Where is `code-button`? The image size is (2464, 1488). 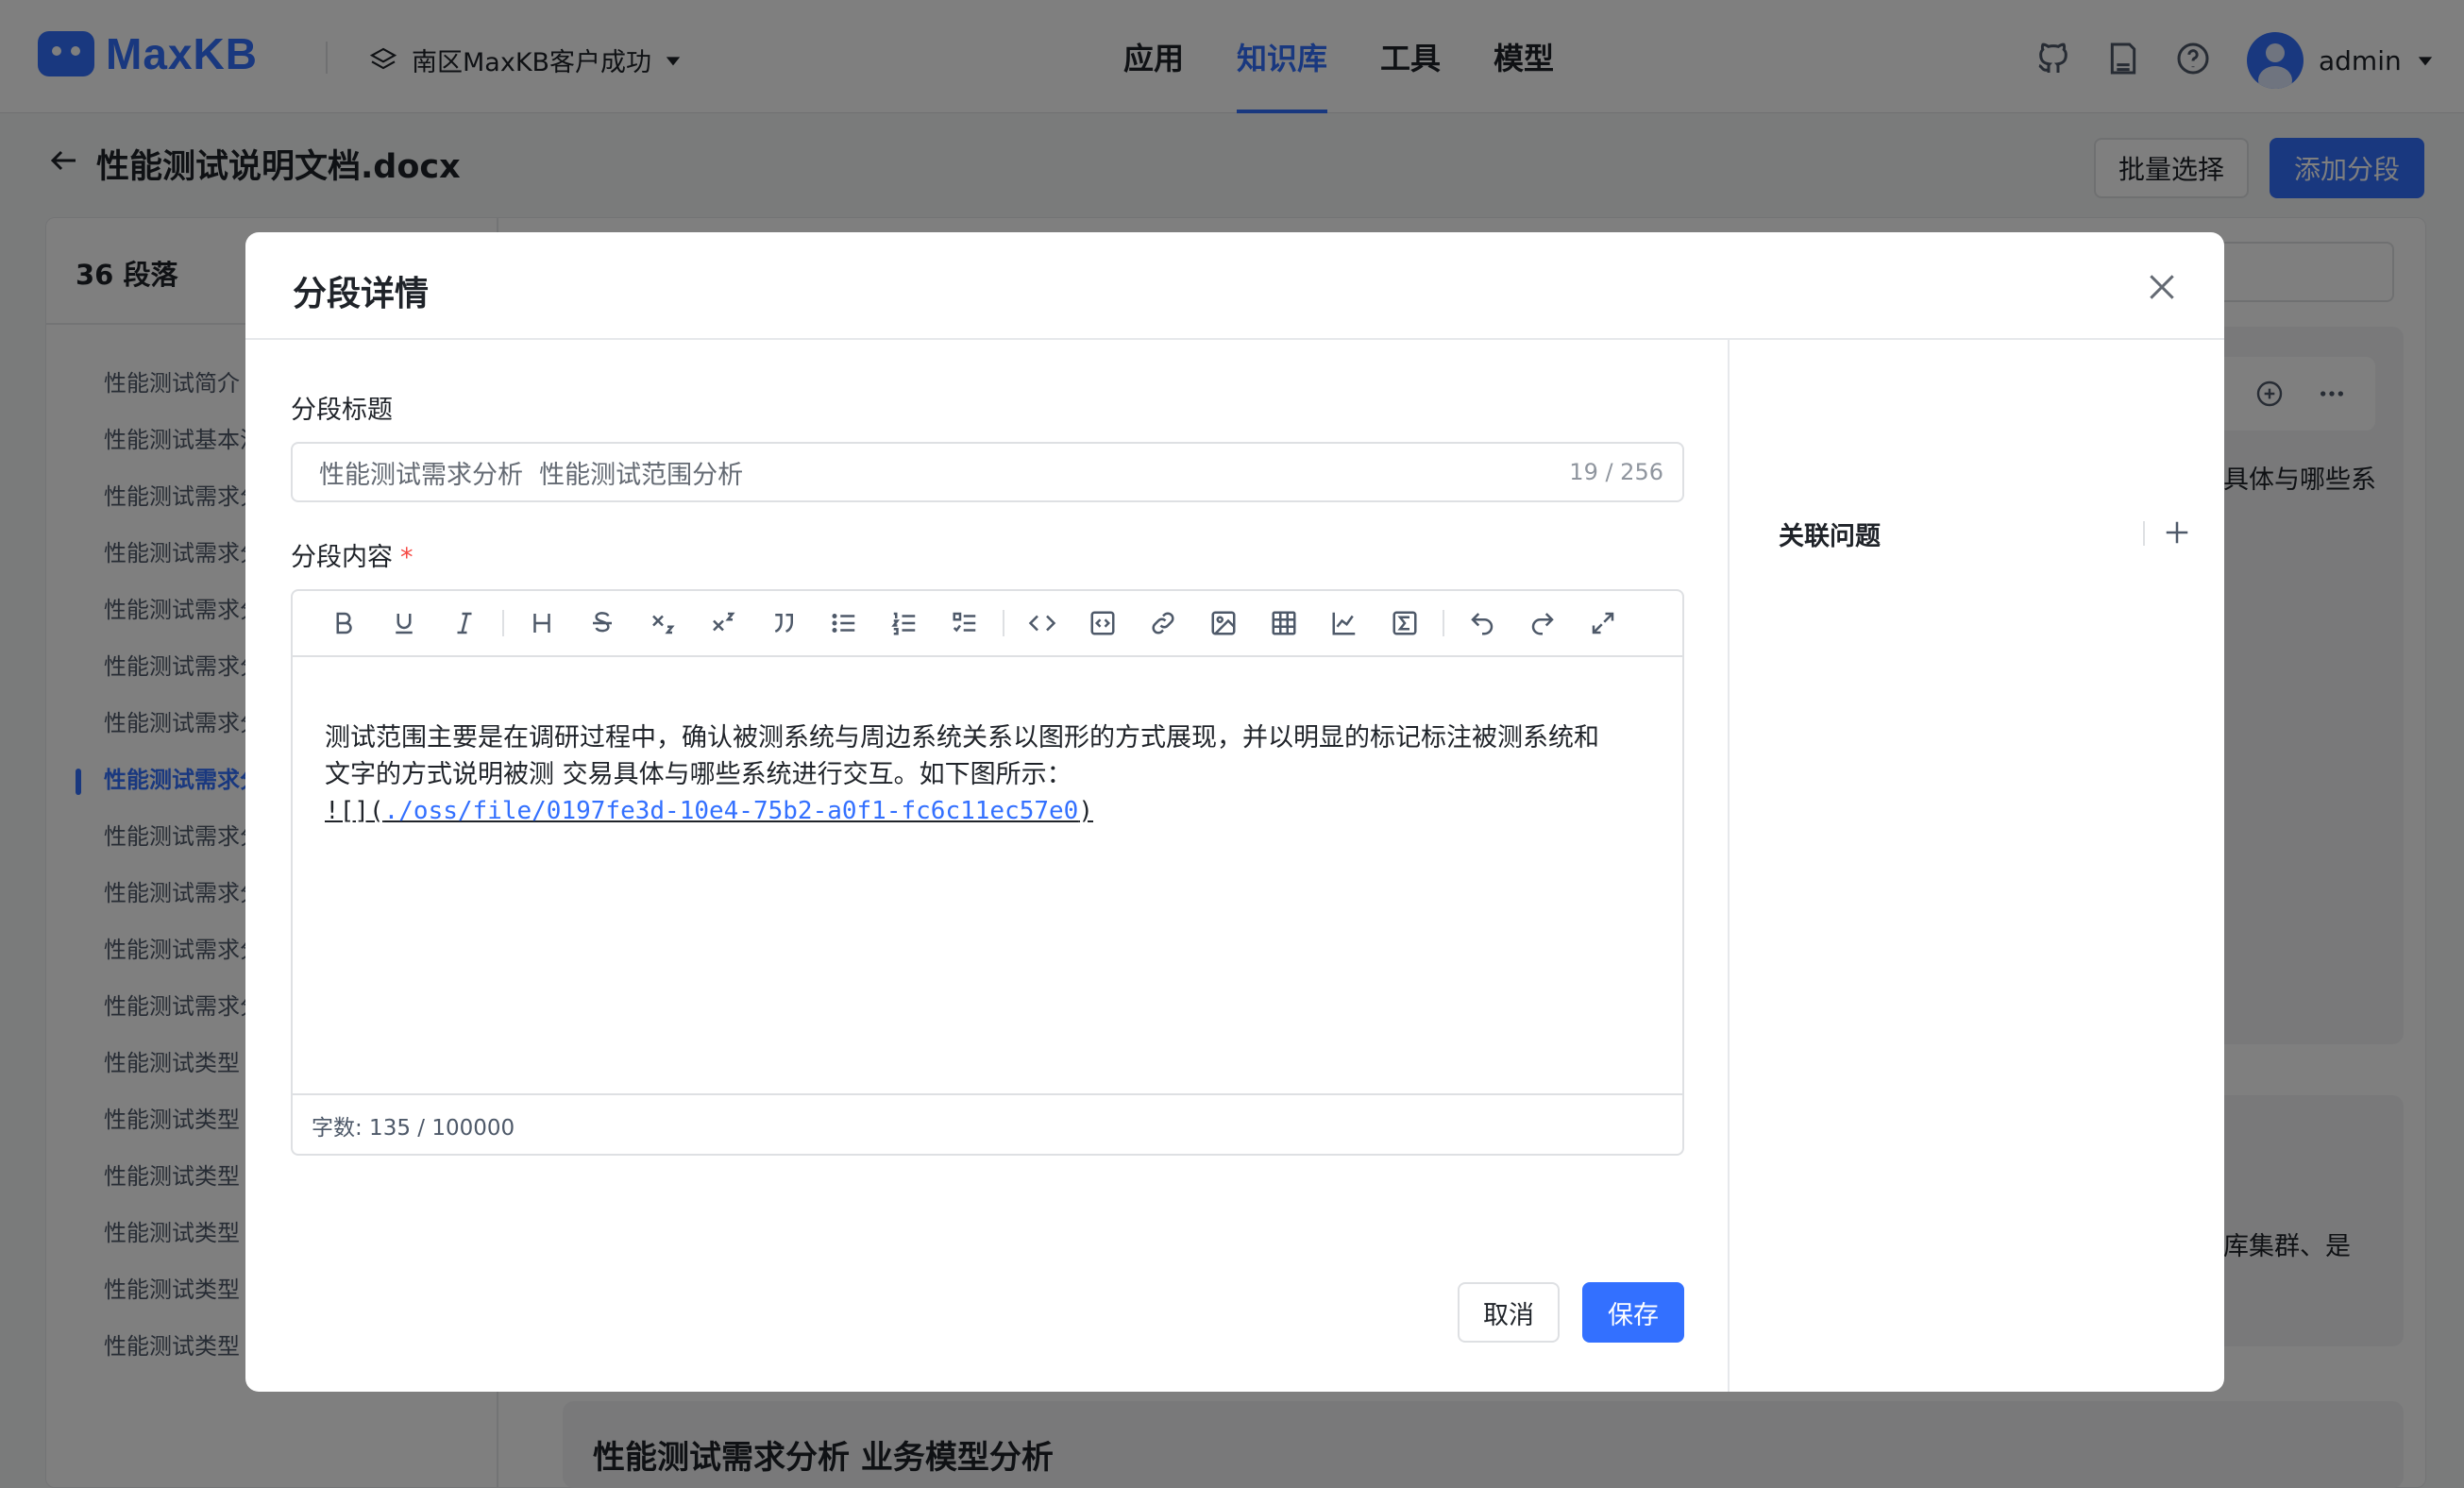 code-button is located at coordinates (1042, 623).